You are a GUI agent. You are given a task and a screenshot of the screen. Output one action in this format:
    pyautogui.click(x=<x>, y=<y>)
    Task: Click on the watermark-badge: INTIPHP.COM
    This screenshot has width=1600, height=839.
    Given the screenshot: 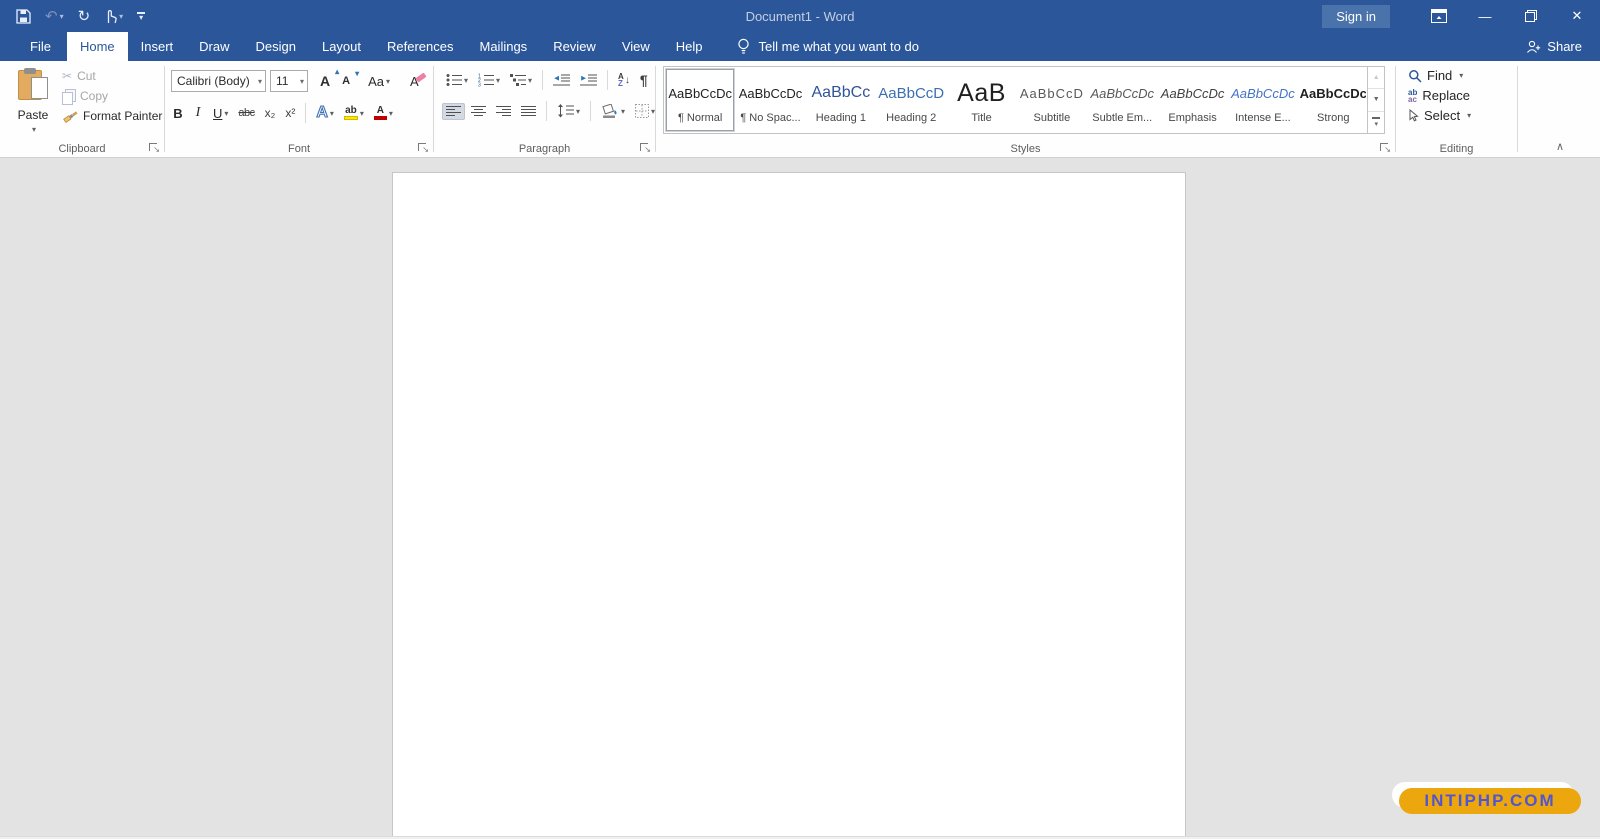 What is the action you would take?
    pyautogui.click(x=1490, y=801)
    